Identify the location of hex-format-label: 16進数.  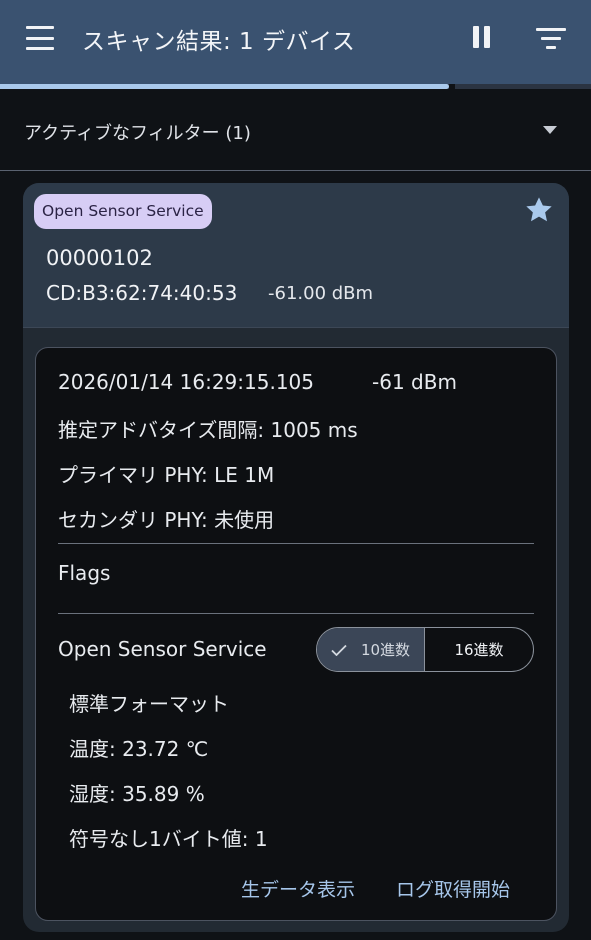
(479, 650).